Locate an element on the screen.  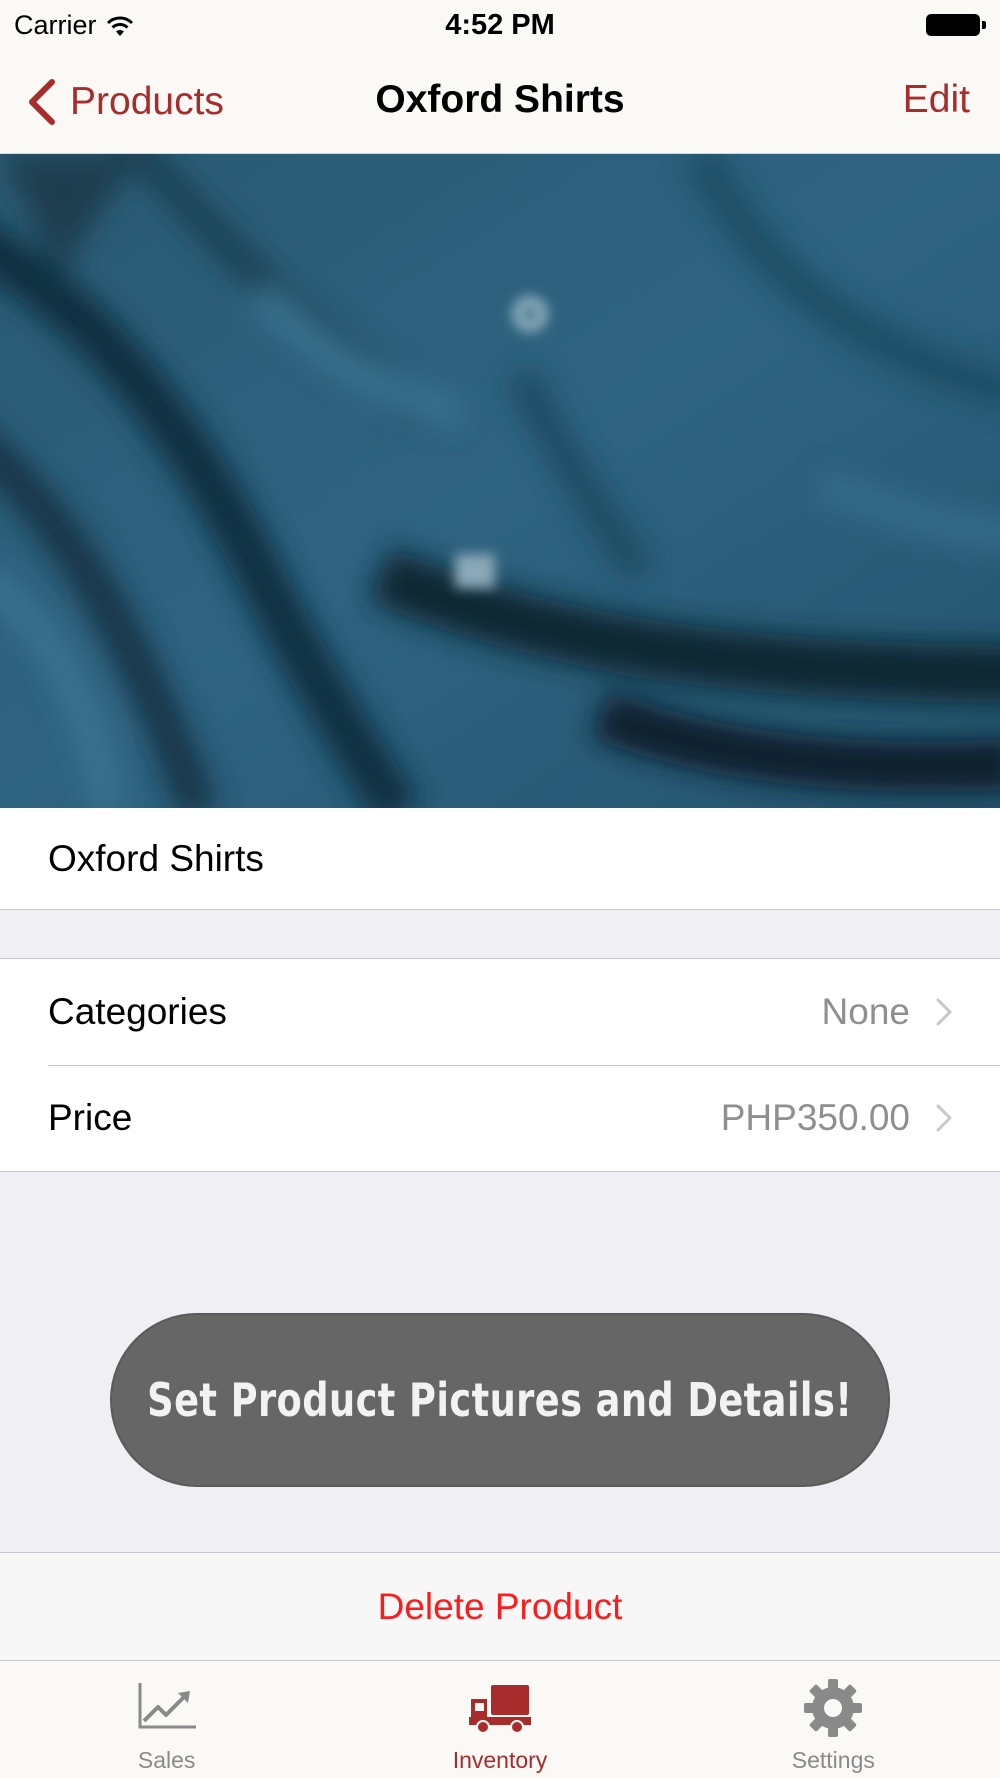
categories-label: Categories is located at coordinates (137, 1011).